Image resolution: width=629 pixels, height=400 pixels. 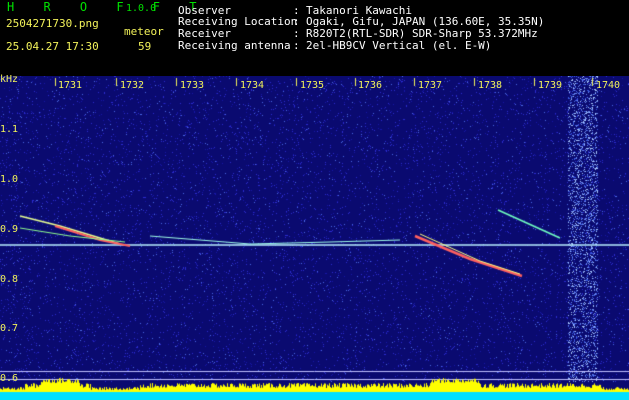 I want to click on time-label-1733: 1733, so click(x=192, y=85).